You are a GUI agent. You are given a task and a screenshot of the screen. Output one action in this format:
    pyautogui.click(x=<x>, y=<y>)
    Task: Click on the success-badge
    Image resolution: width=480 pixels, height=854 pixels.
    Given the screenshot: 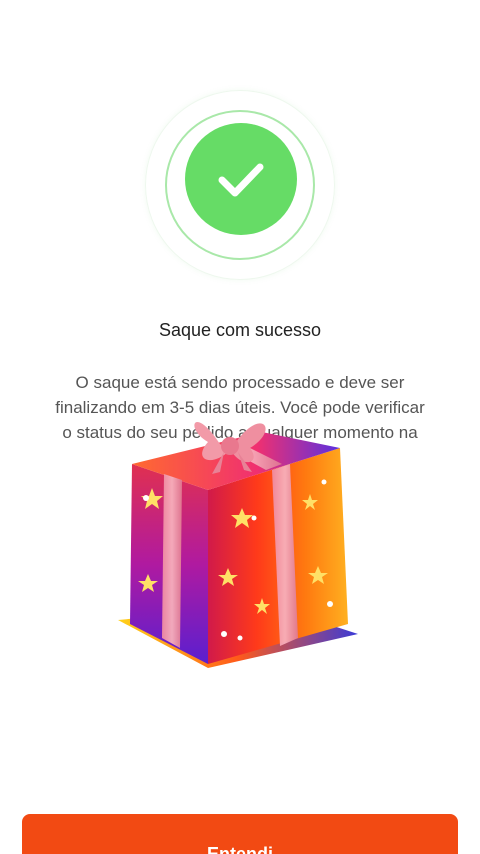 What is the action you would take?
    pyautogui.click(x=240, y=185)
    